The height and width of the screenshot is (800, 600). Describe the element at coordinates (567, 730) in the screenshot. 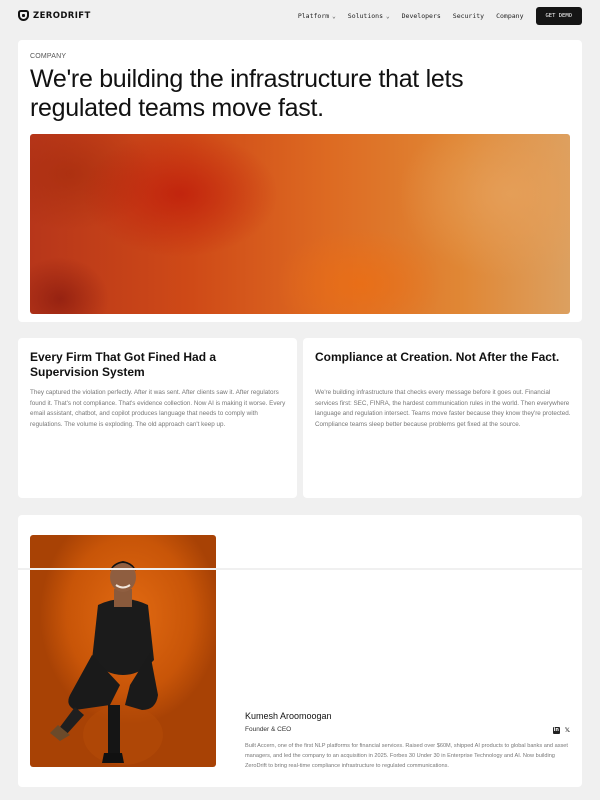

I see `x-icon: 𝕏` at that location.